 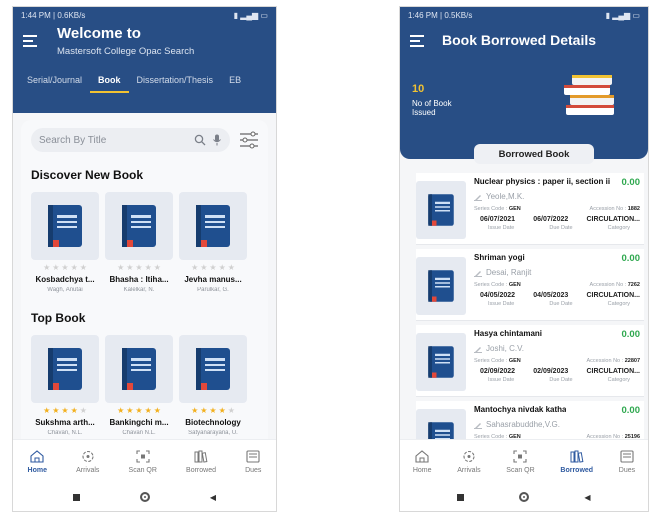 What do you see at coordinates (213, 385) in the screenshot?
I see `book-card: ★ ★ ★ ★ ★ Biotechnology Satyanarayana, U.` at bounding box center [213, 385].